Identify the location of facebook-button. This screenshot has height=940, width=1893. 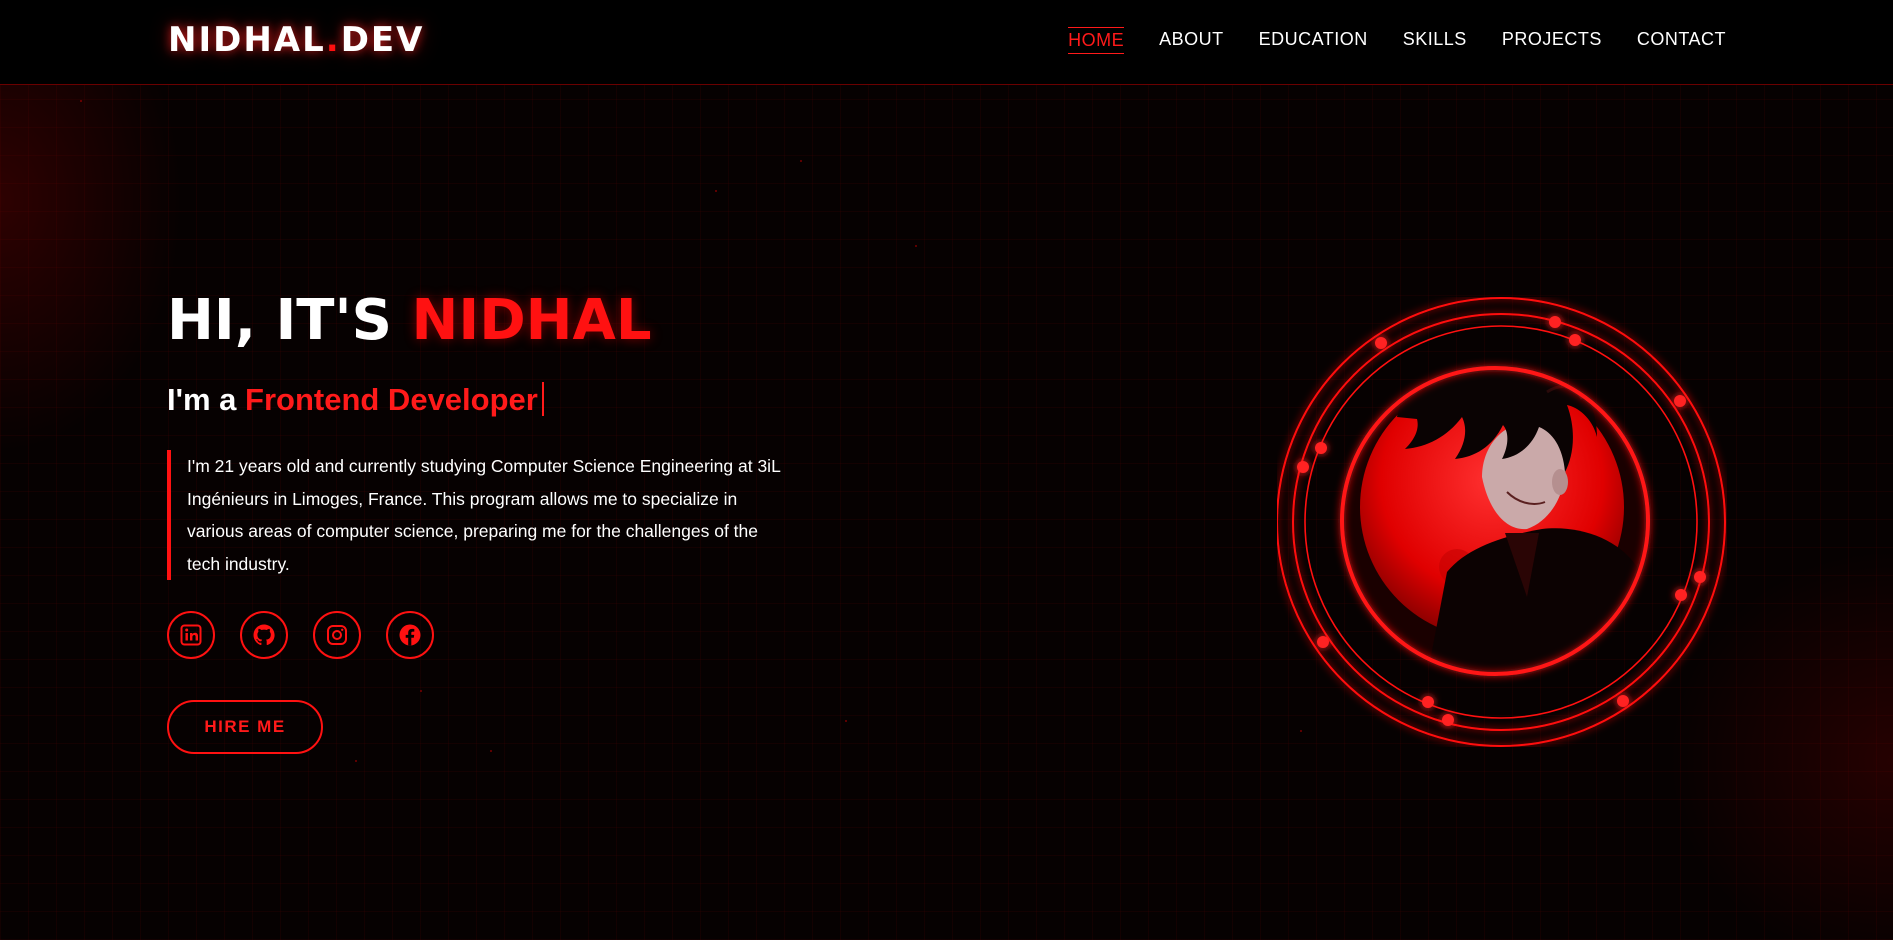
(410, 635).